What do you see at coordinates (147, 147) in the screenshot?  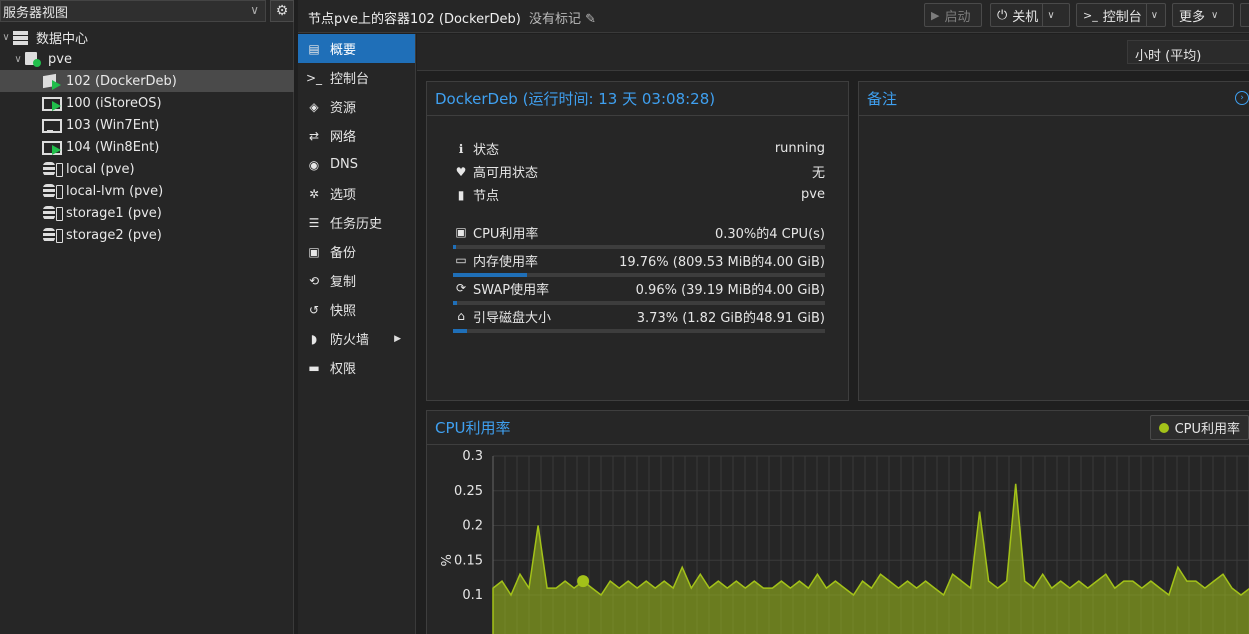 I see `tree-item: 104 (Win8Ent)` at bounding box center [147, 147].